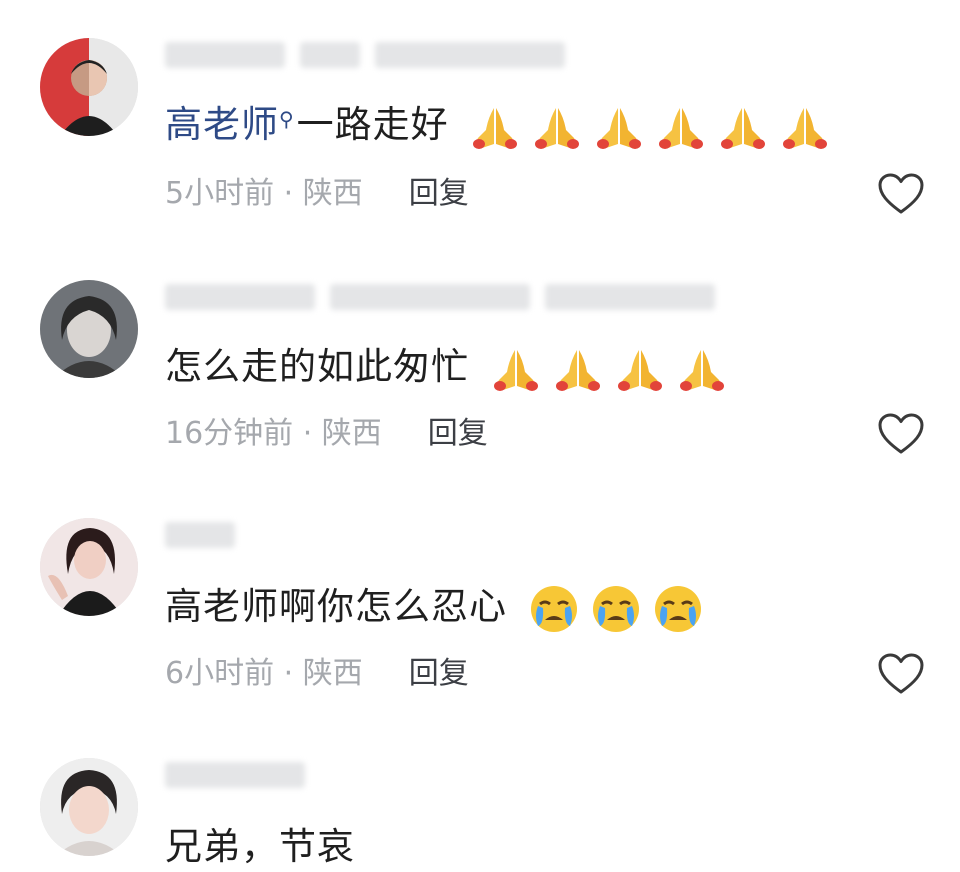 This screenshot has width=960, height=872. Describe the element at coordinates (287, 119) in the screenshot. I see `search-icon: ⚲` at that location.